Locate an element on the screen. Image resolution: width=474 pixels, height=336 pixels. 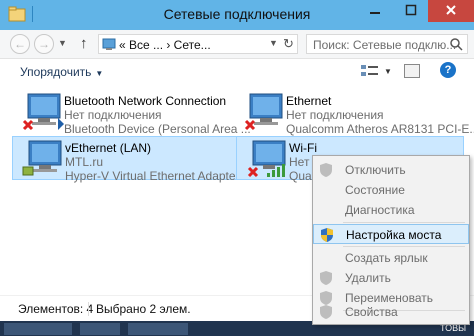
menu-item-diagnostics: Диагностика is located at coordinates (391, 210).